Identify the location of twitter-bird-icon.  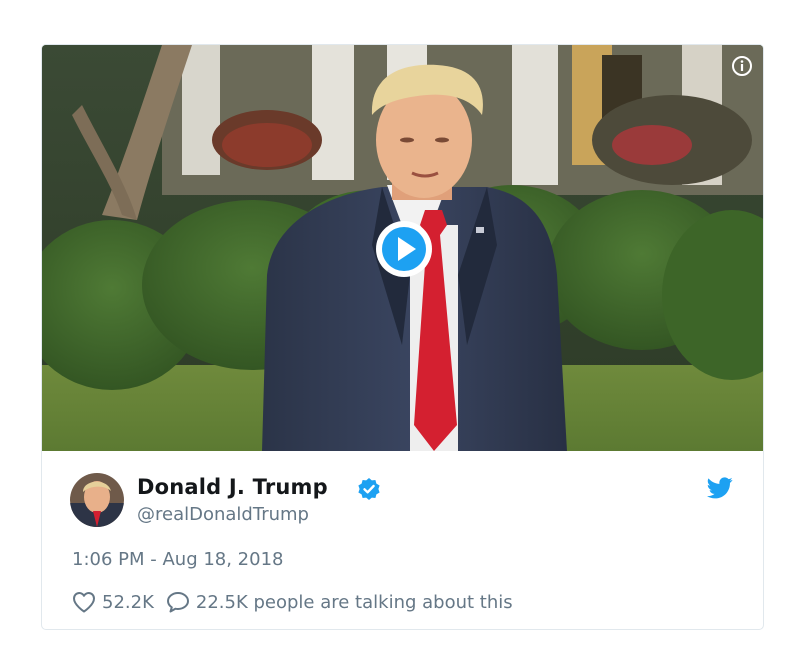
(719, 489).